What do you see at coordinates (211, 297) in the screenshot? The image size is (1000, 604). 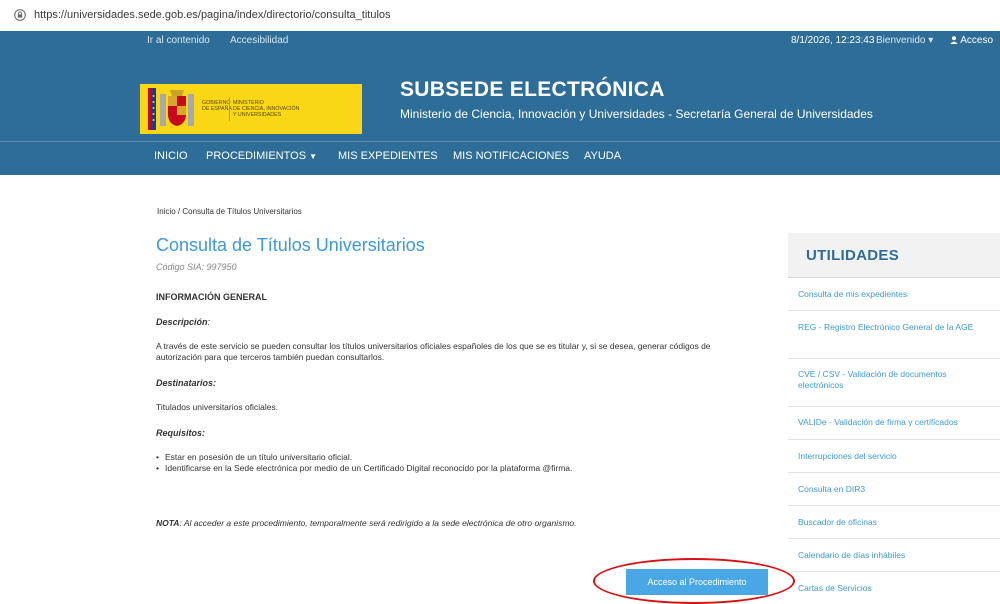 I see `general-info-heading: INFORMACIÓN GENERAL` at bounding box center [211, 297].